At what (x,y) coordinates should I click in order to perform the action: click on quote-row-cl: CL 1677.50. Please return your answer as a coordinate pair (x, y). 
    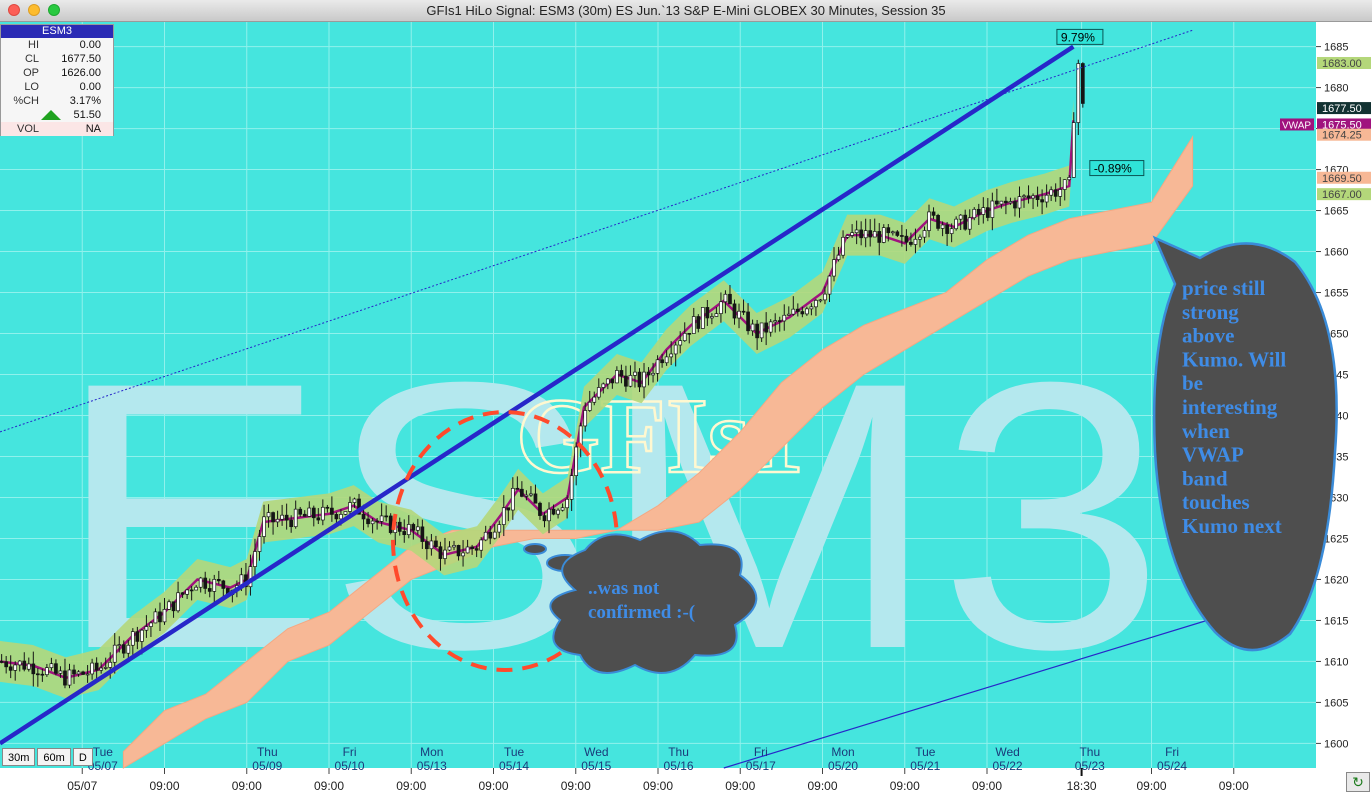
    Looking at the image, I should click on (57, 59).